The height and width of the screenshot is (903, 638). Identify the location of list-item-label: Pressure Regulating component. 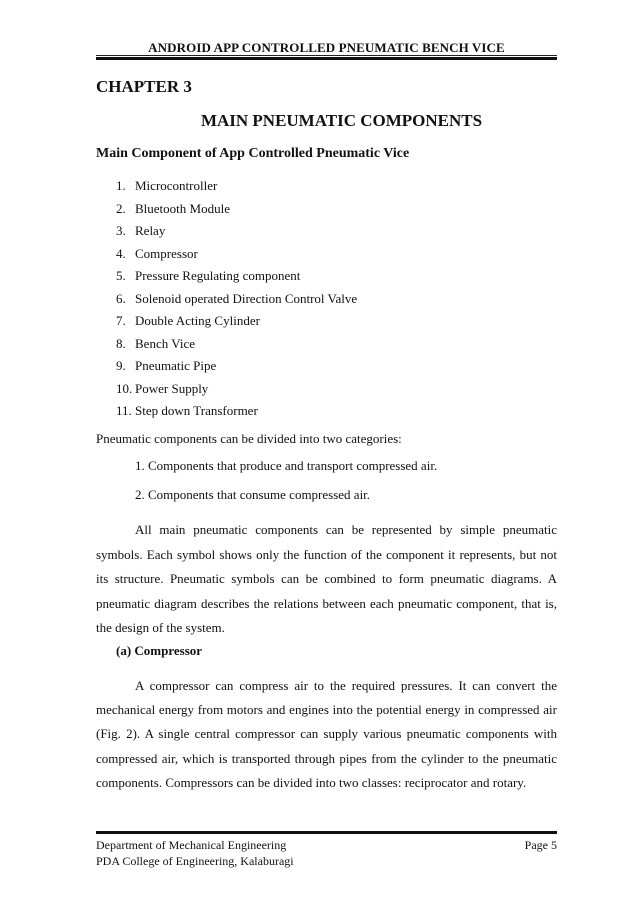
(218, 275).